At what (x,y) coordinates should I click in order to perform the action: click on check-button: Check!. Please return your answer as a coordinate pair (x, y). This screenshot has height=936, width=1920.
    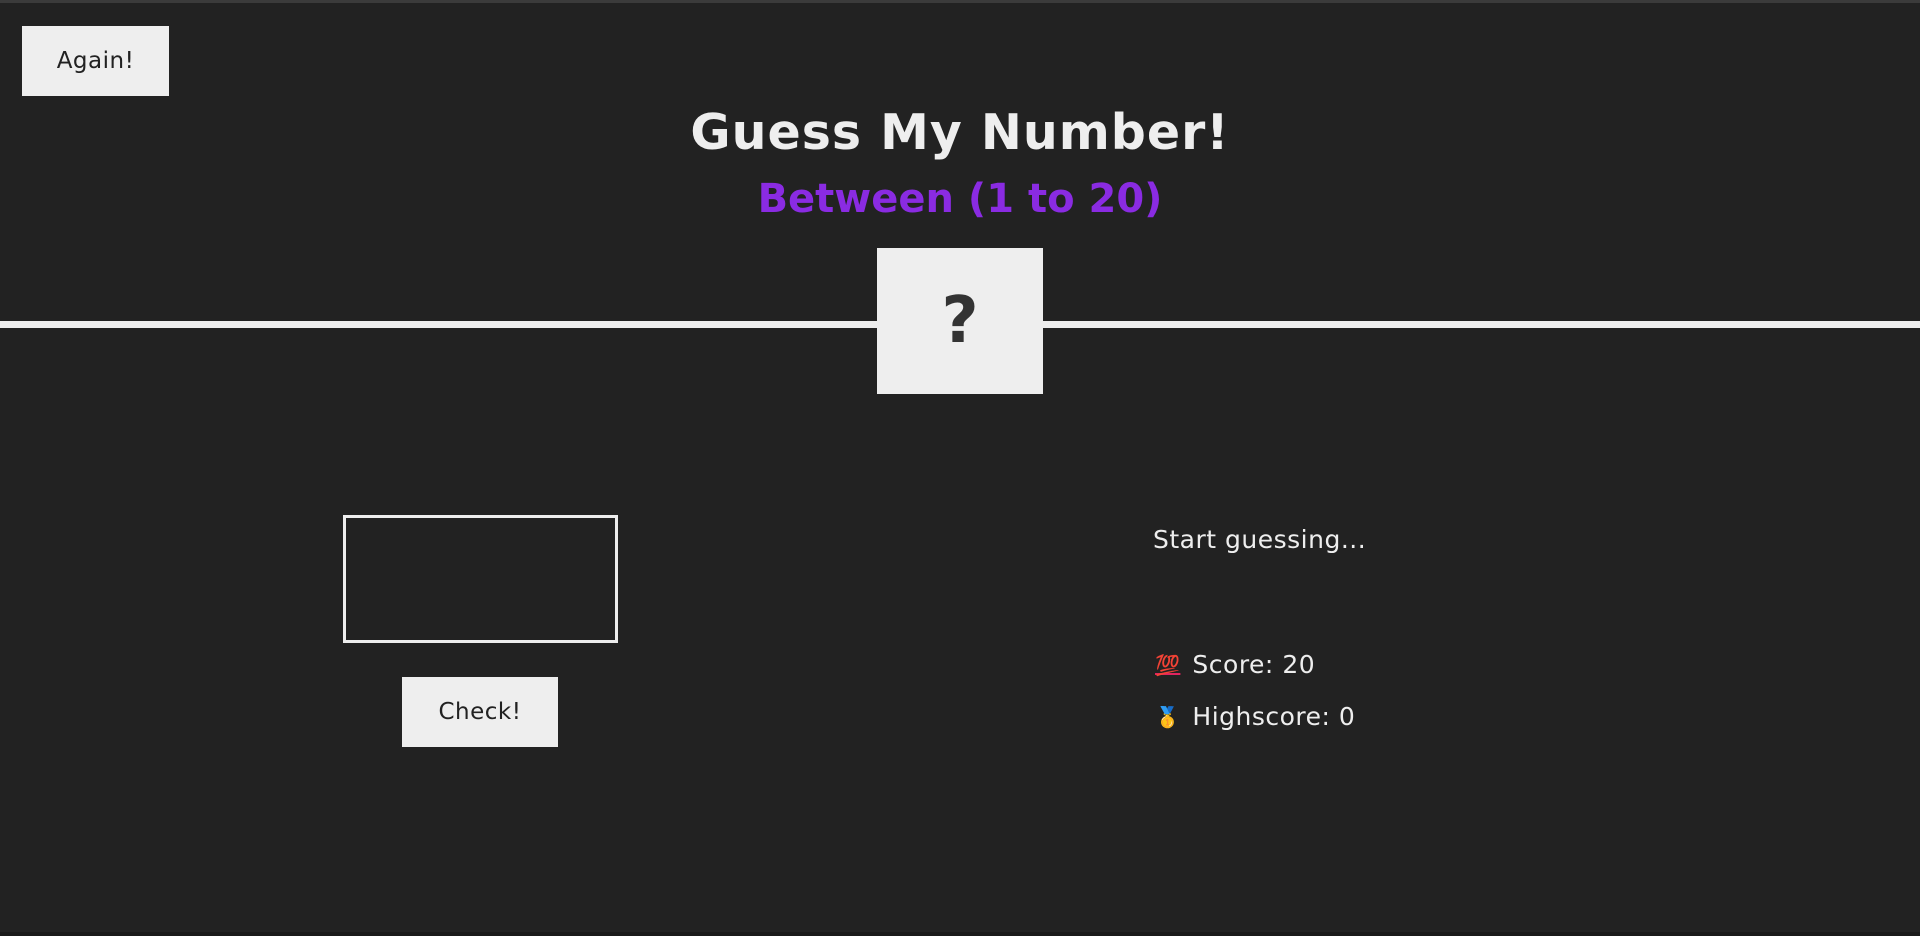
    Looking at the image, I should click on (480, 712).